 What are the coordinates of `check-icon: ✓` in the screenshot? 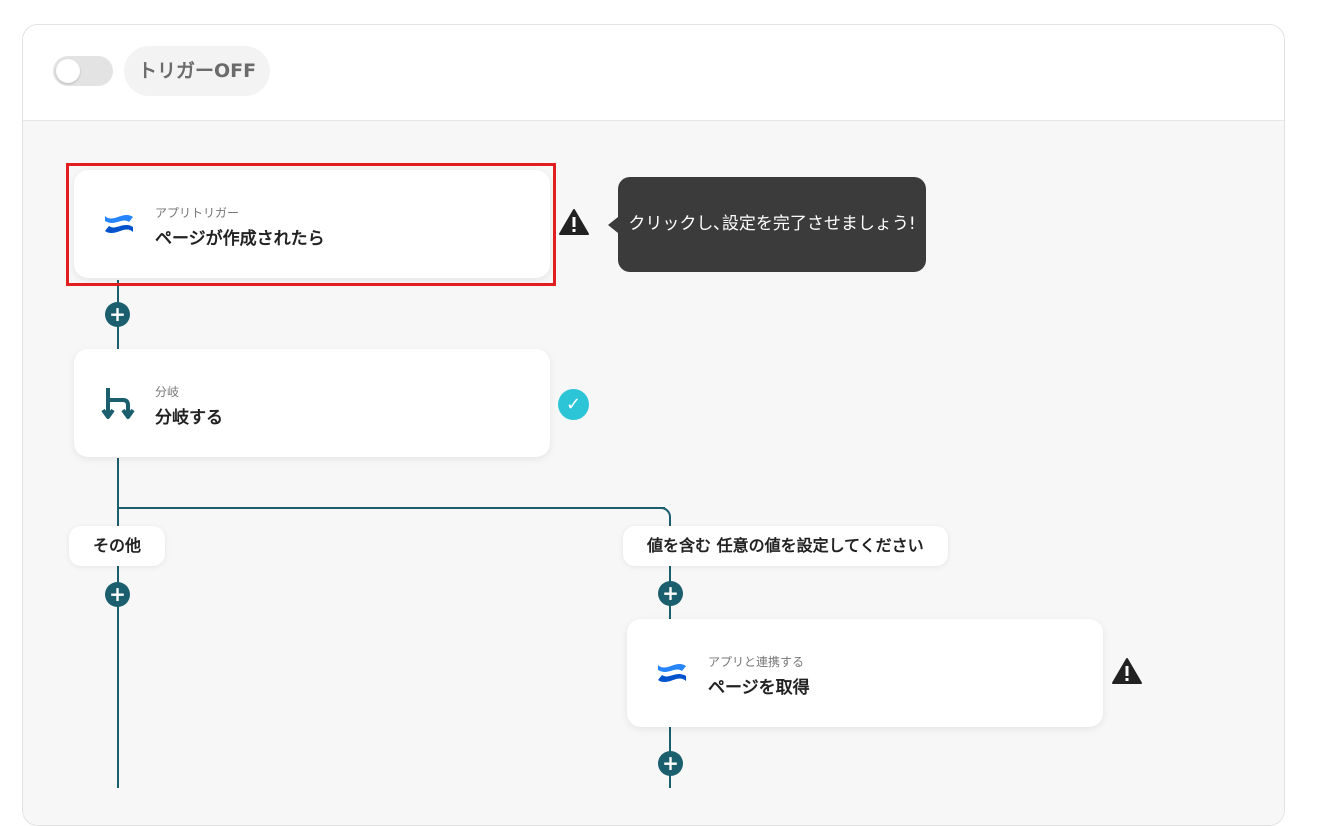 It's located at (573, 404).